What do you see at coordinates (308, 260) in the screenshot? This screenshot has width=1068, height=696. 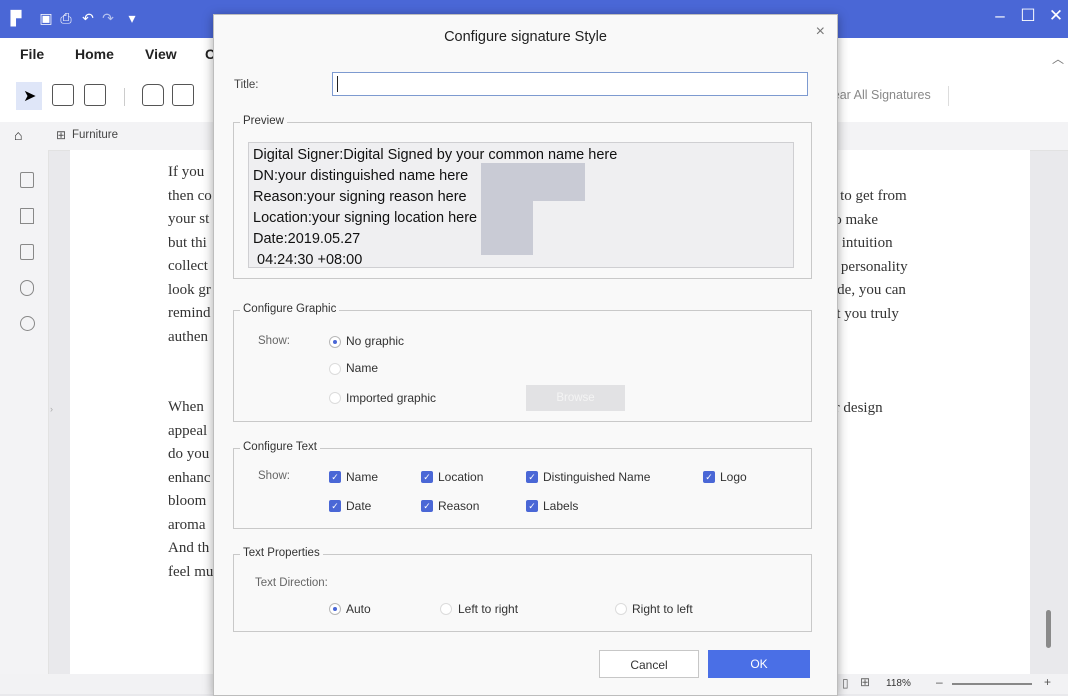 I see `preview-line: 04:24:30 +08:00` at bounding box center [308, 260].